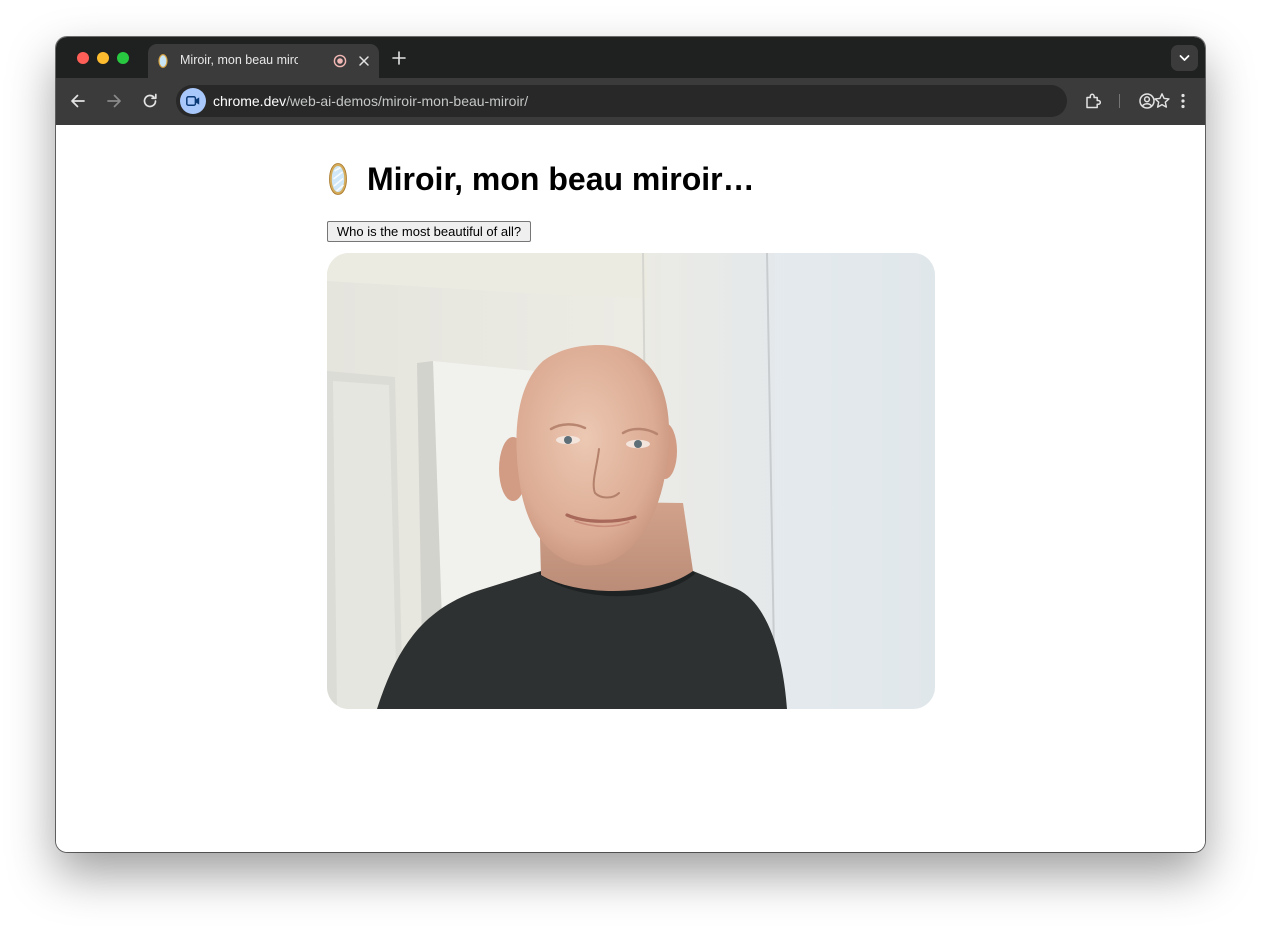  I want to click on close-window-button, so click(83, 58).